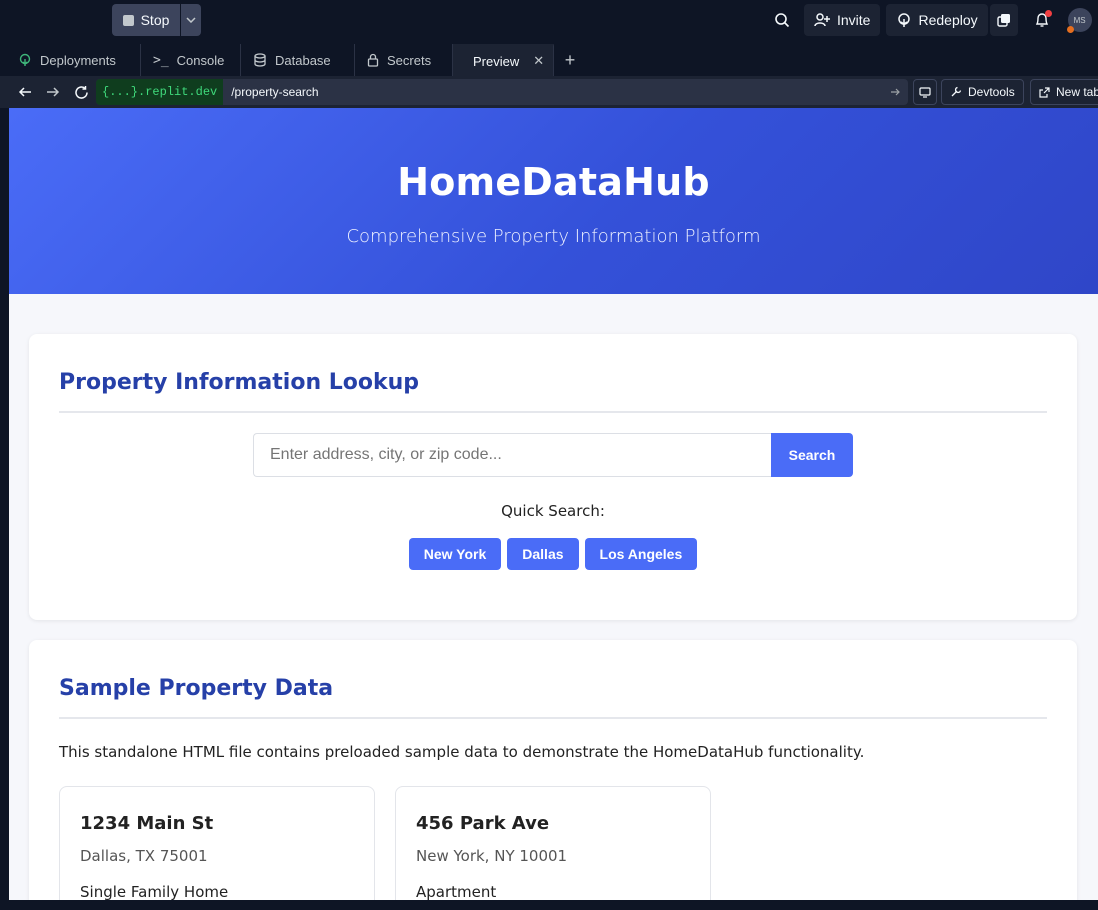  Describe the element at coordinates (1070, 29) in the screenshot. I see `status-dot` at that location.